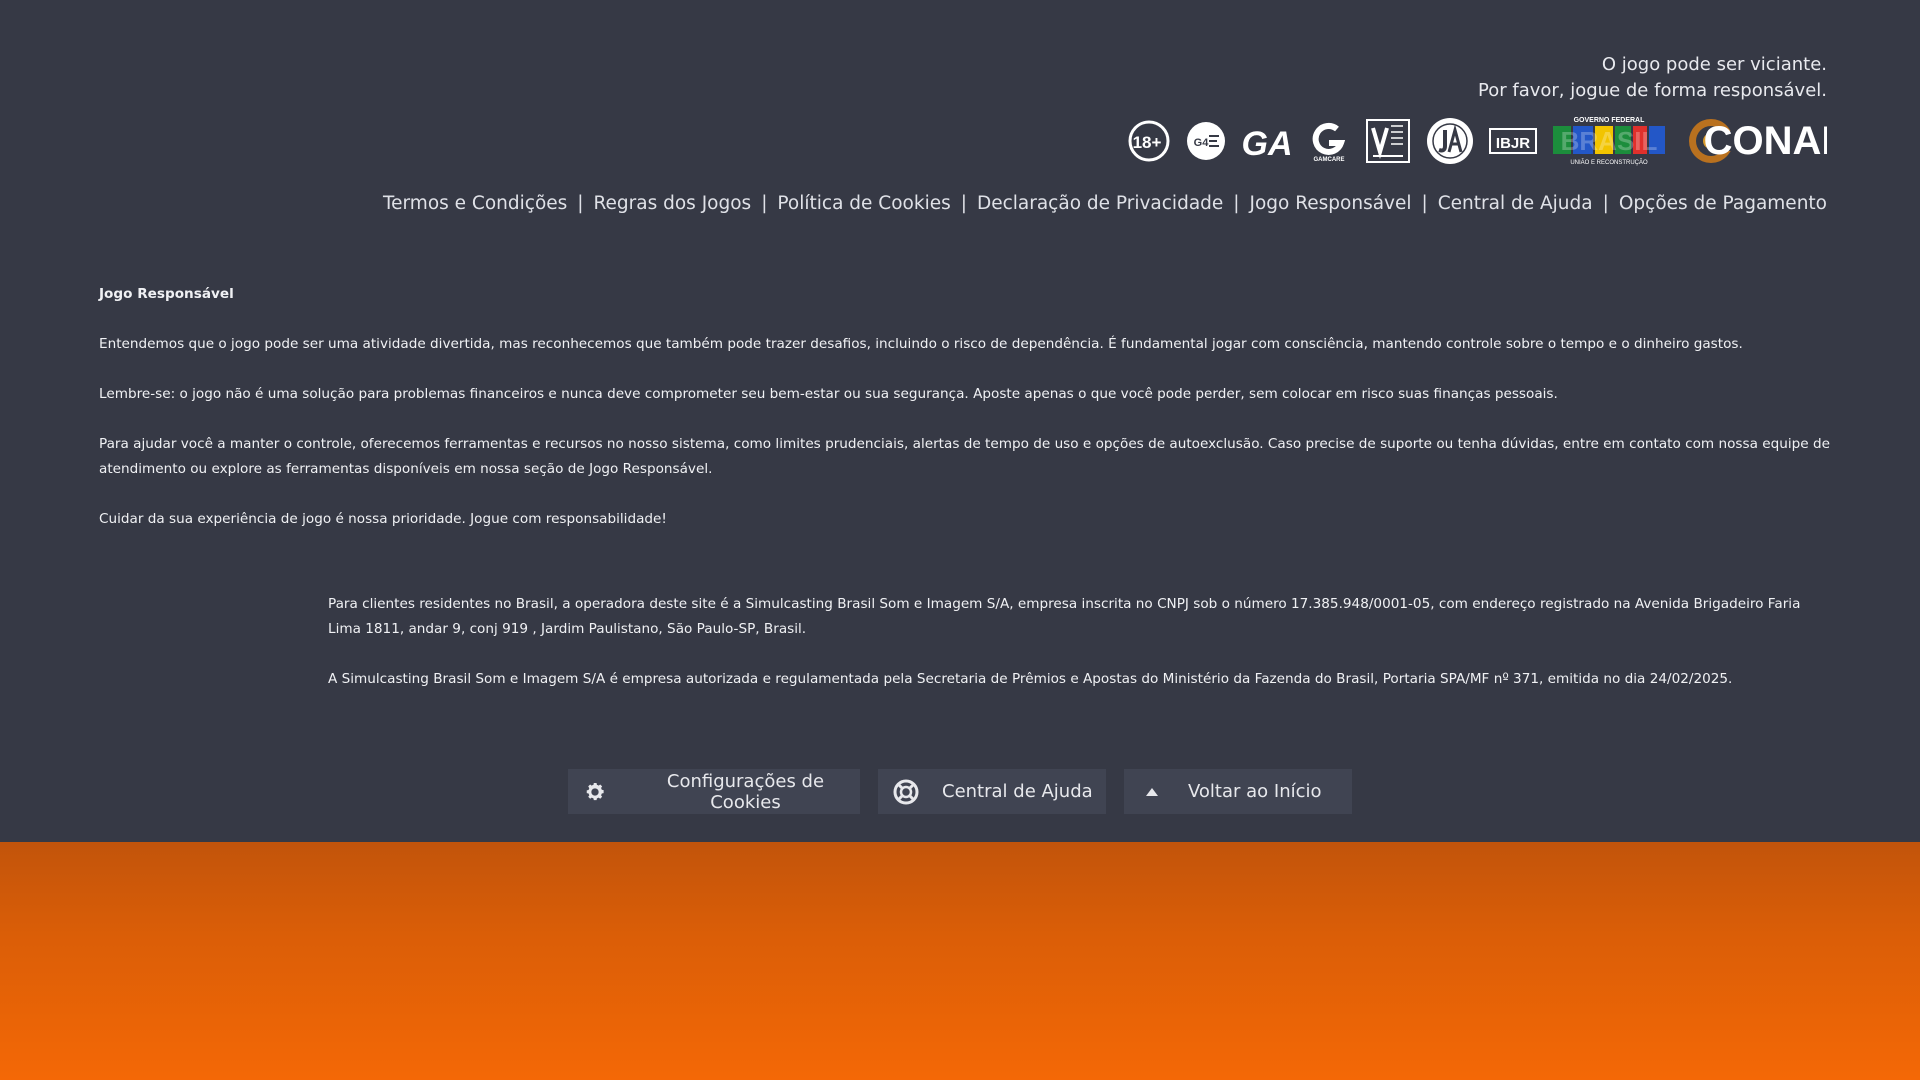 The image size is (1920, 1080). I want to click on seal-logo, so click(1450, 141).